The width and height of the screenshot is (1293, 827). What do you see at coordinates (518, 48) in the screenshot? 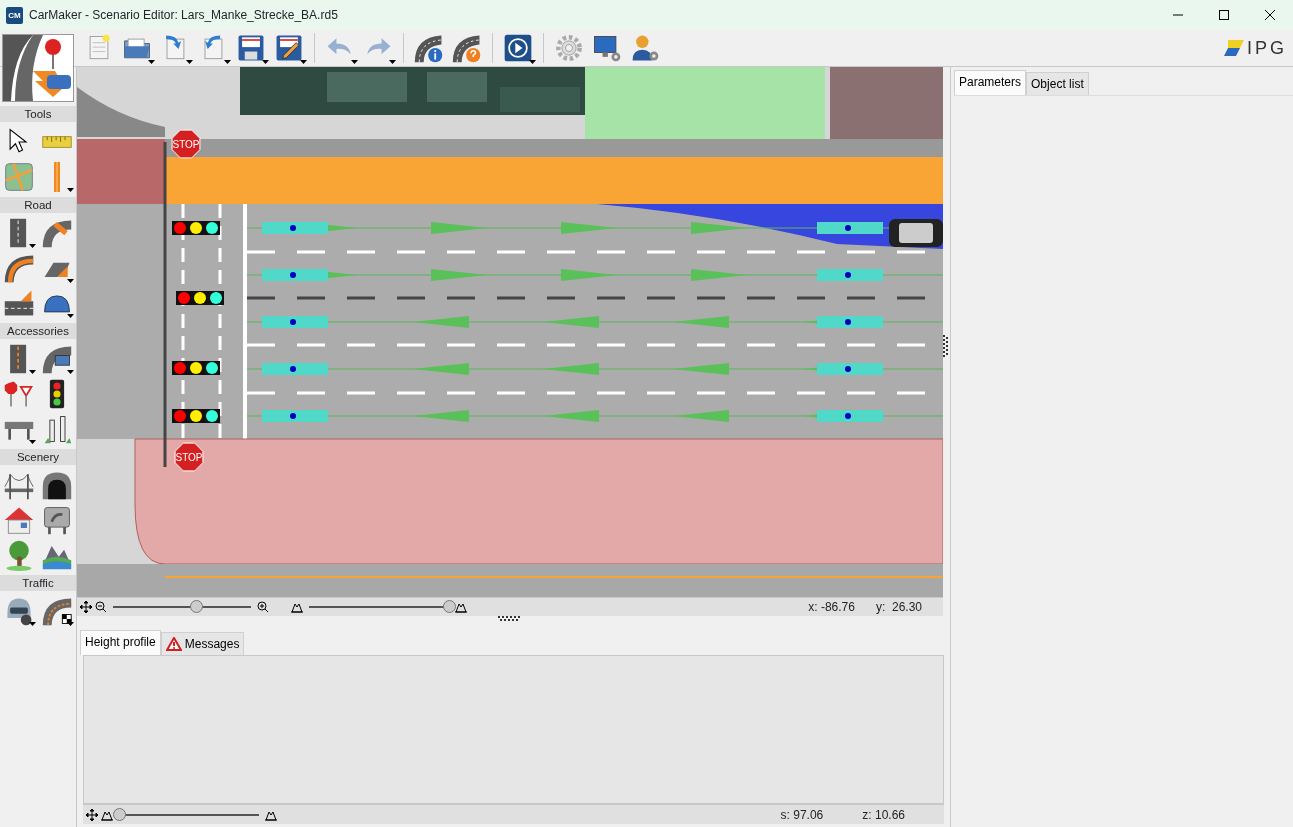
I see `play-icon` at bounding box center [518, 48].